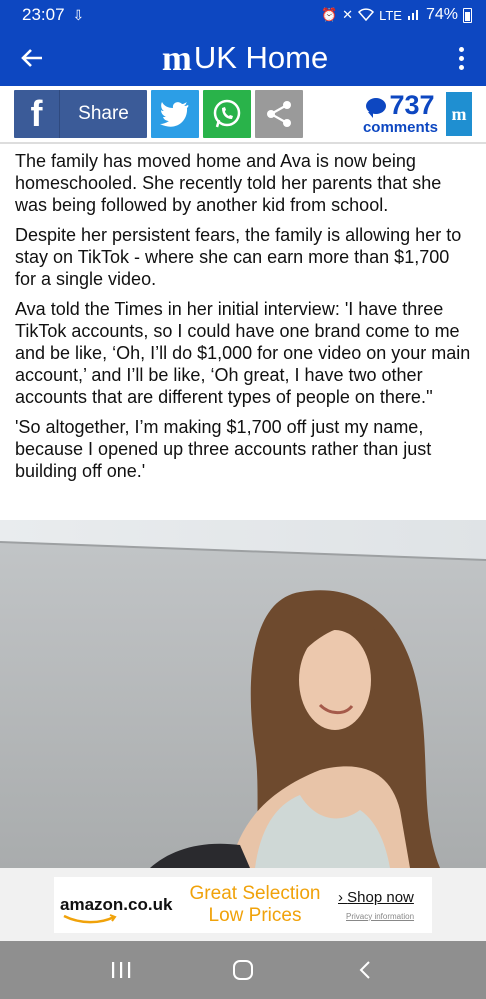 The height and width of the screenshot is (999, 486). I want to click on signal-icon, so click(414, 15).